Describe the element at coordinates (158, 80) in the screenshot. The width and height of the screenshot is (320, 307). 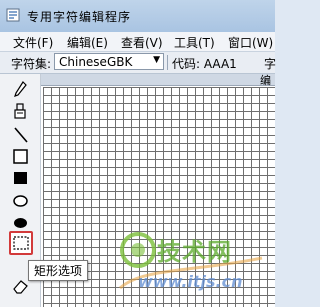
I see `canvas-header: 编` at that location.